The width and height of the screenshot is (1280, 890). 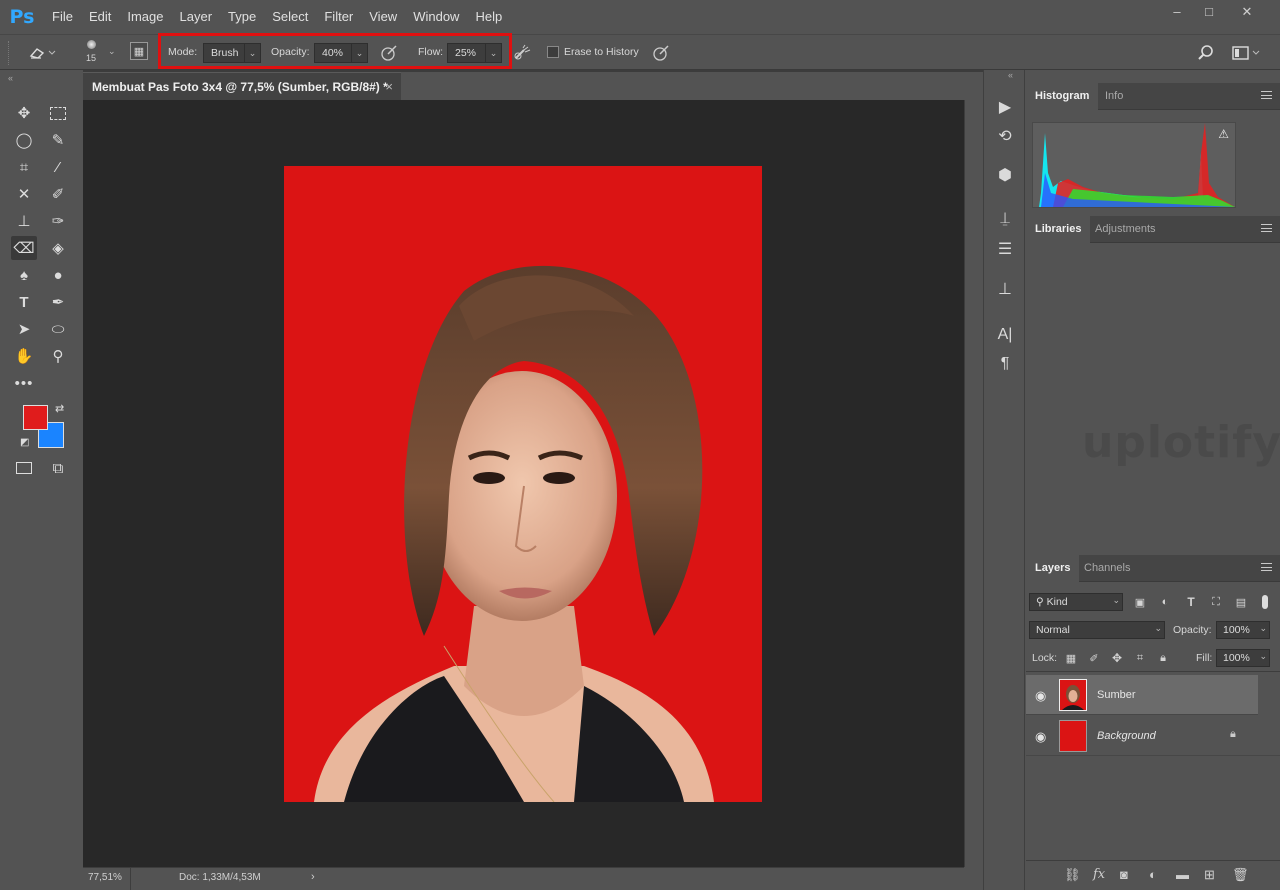 What do you see at coordinates (24, 275) in the screenshot?
I see `blur-tool-icon: ♠` at bounding box center [24, 275].